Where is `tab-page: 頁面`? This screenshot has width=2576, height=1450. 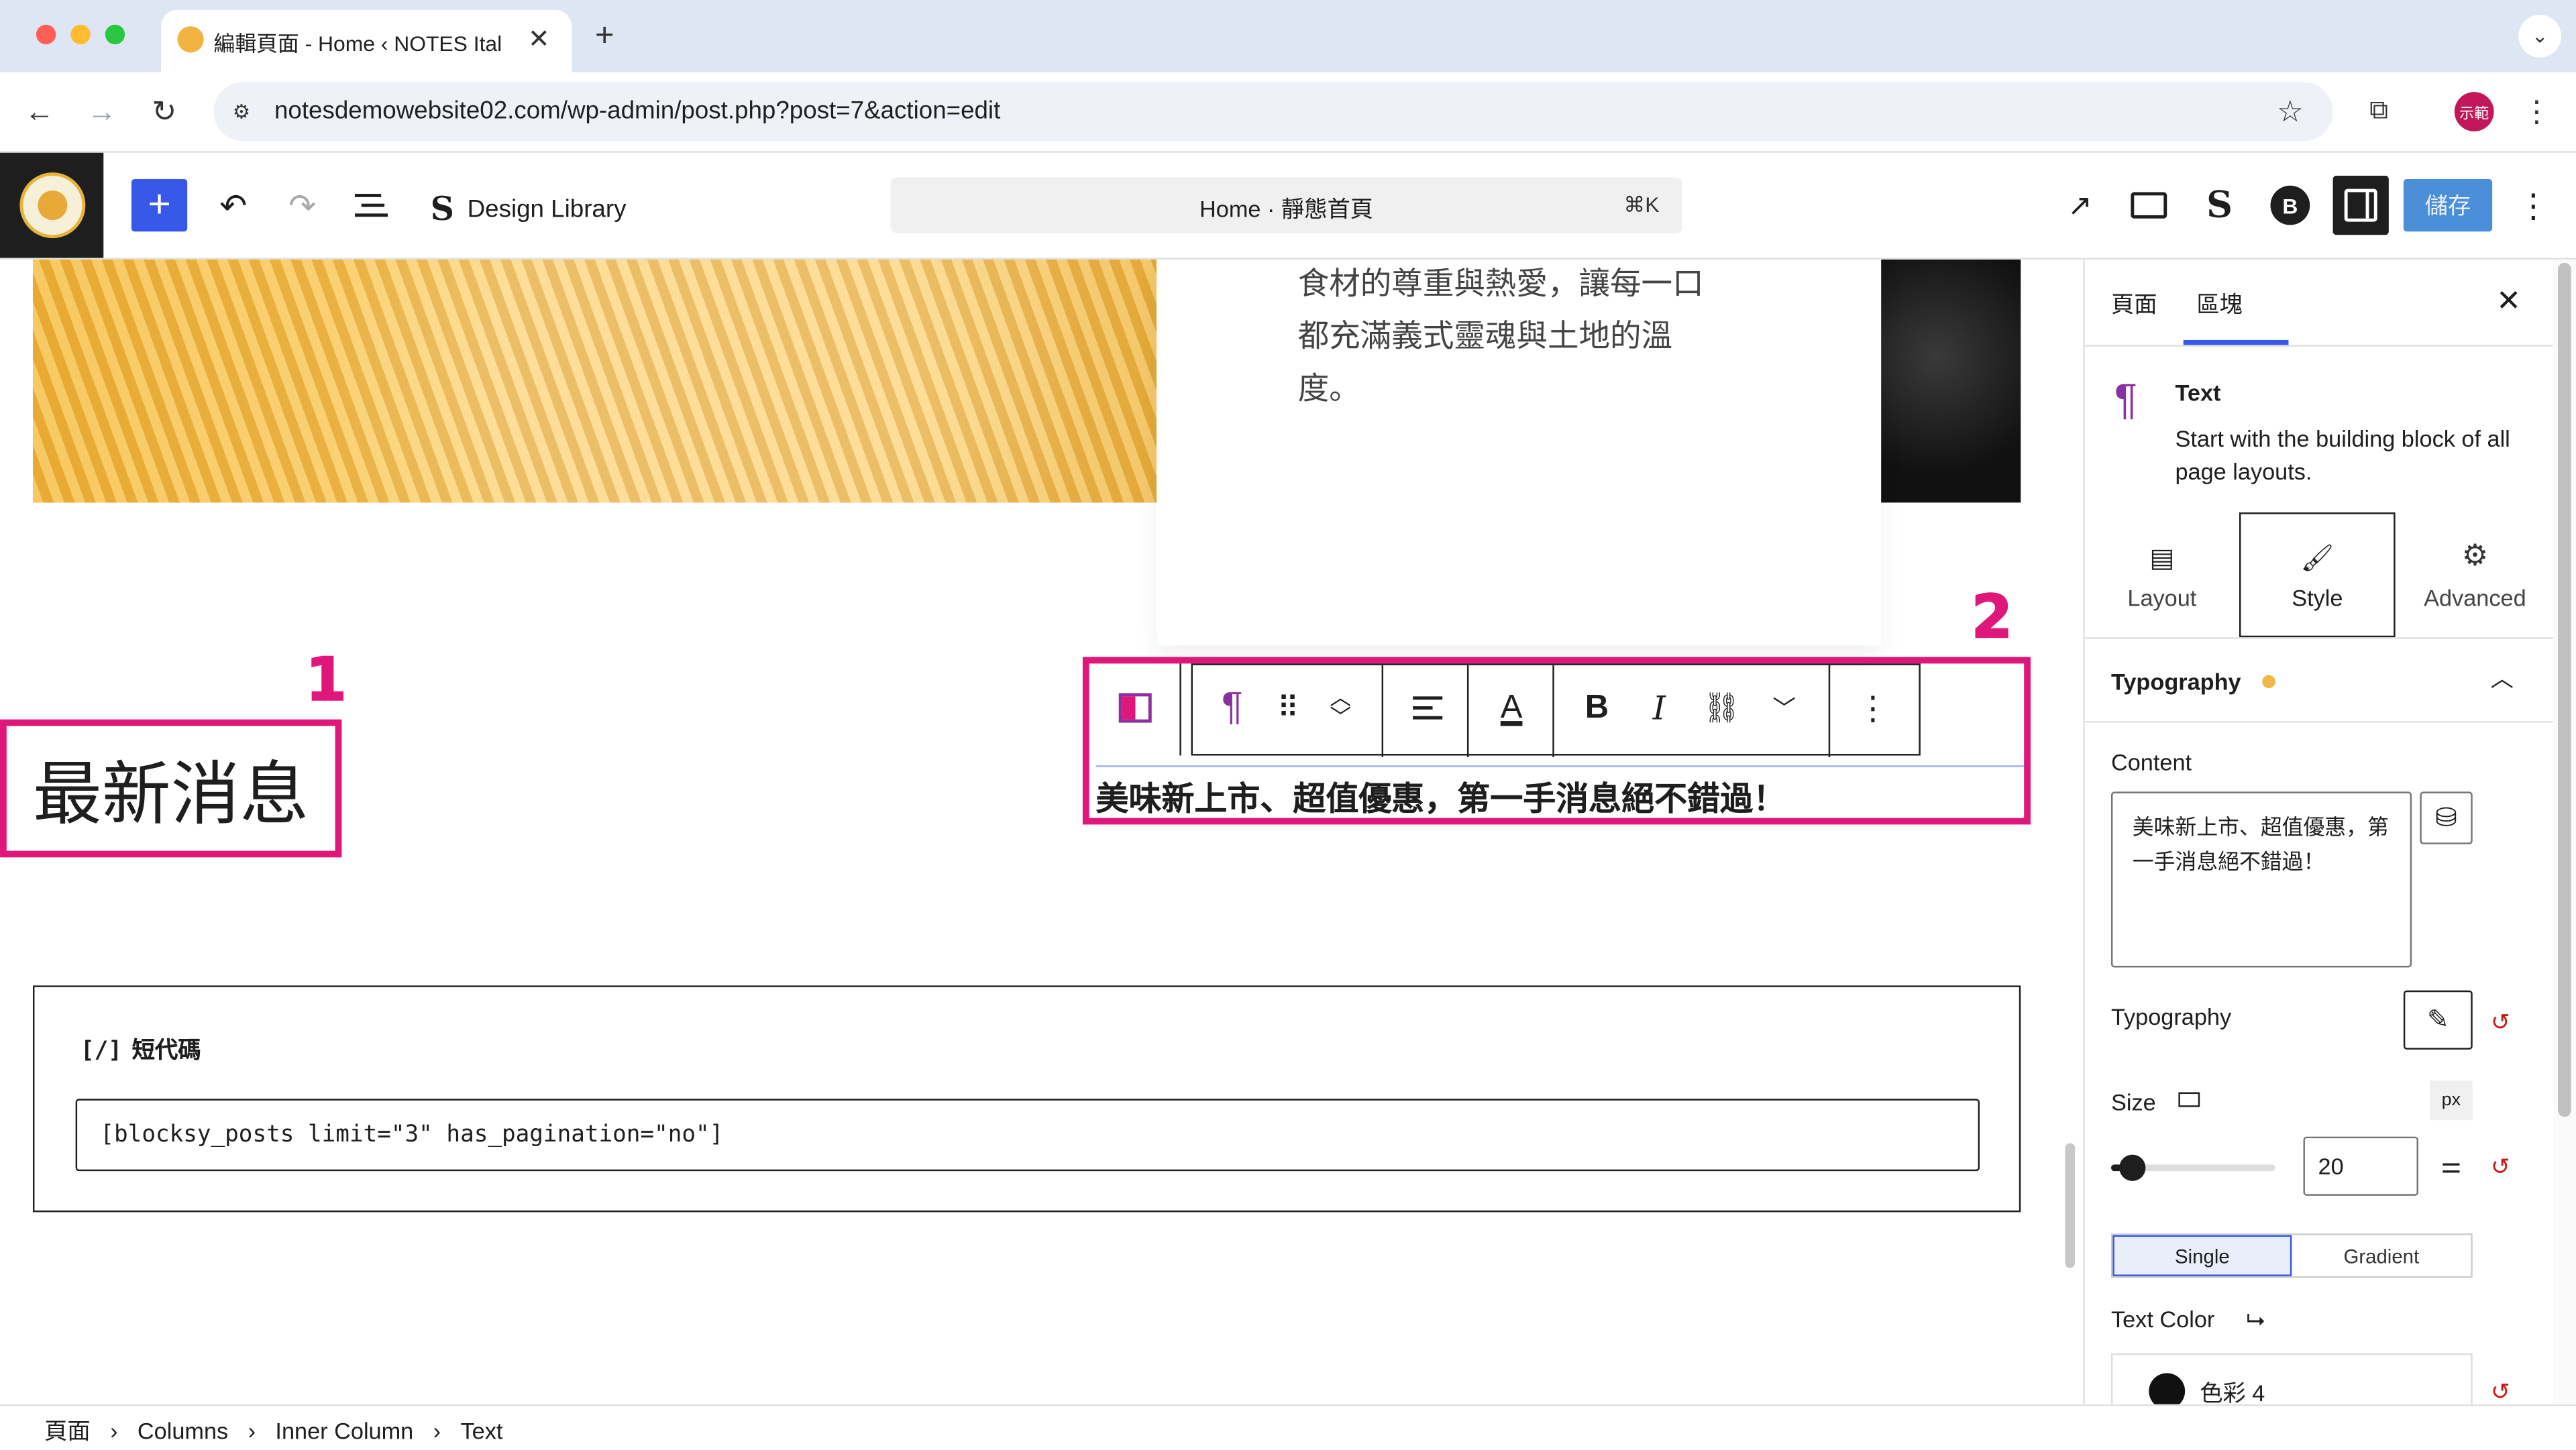 tab-page: 頁面 is located at coordinates (2134, 304).